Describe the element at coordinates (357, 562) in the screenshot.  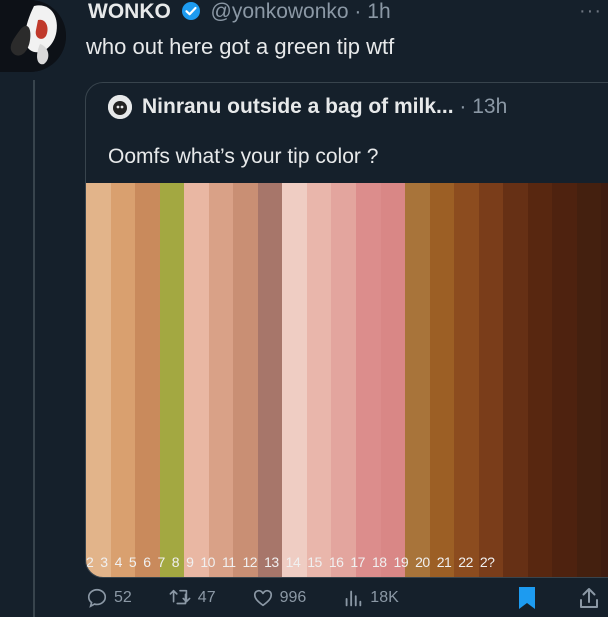
I see `swatch-number: 17` at that location.